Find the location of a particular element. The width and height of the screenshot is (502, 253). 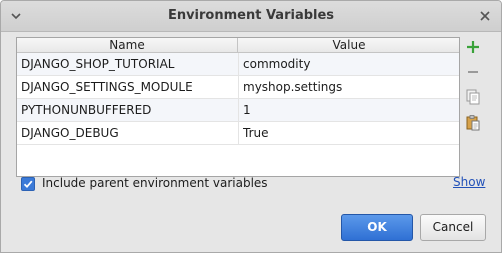

table-header: Name Value is located at coordinates (238, 45).